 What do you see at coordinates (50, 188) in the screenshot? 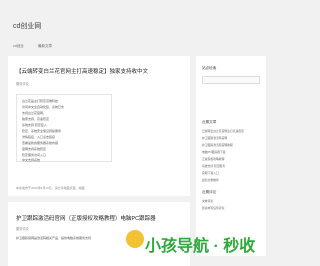
I see `post-footer: 本条发布于2020年5月13日，请分享收藏点赞。收藏` at bounding box center [50, 188].